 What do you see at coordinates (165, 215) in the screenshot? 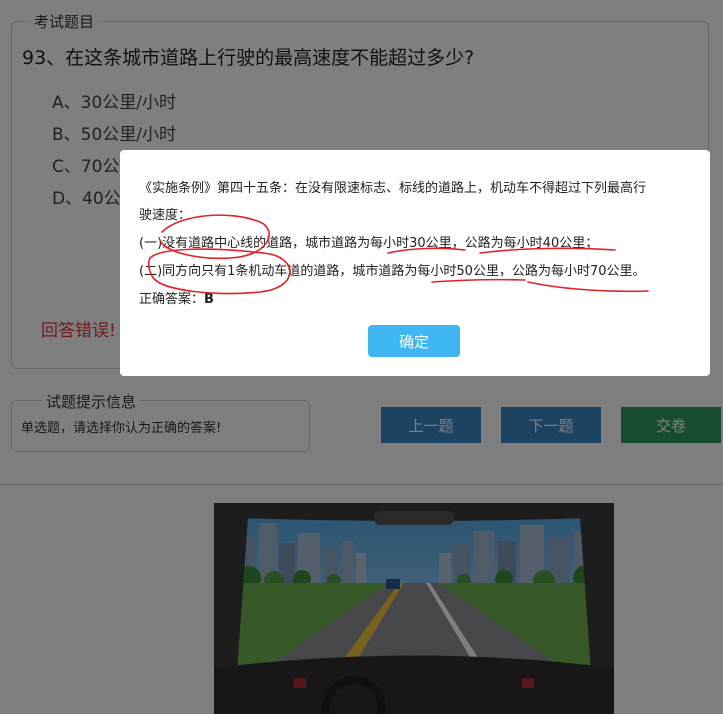
I see `explanation-line-2: 驶速度：` at bounding box center [165, 215].